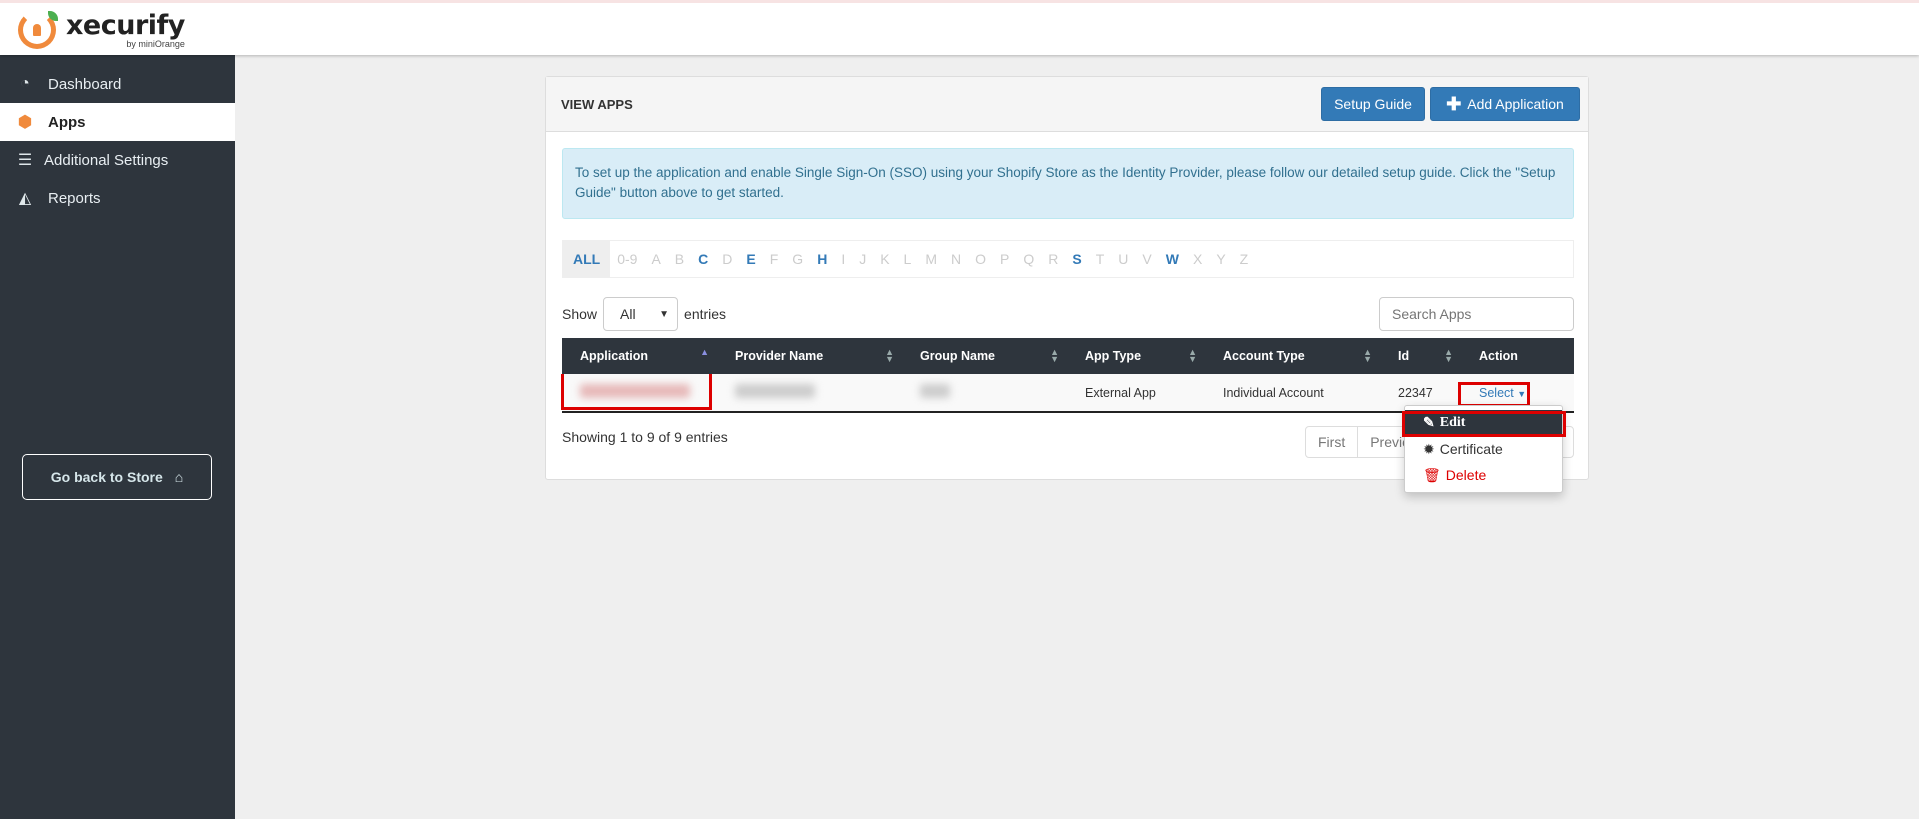  What do you see at coordinates (1053, 259) in the screenshot?
I see `alphabet-filter-r: R` at bounding box center [1053, 259].